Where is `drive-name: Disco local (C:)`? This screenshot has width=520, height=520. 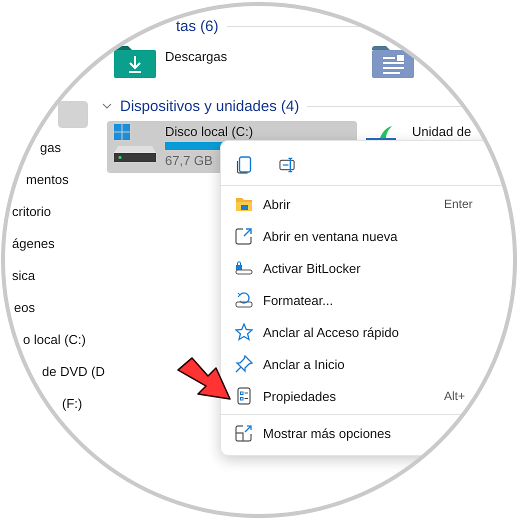 drive-name: Disco local (C:) is located at coordinates (209, 131).